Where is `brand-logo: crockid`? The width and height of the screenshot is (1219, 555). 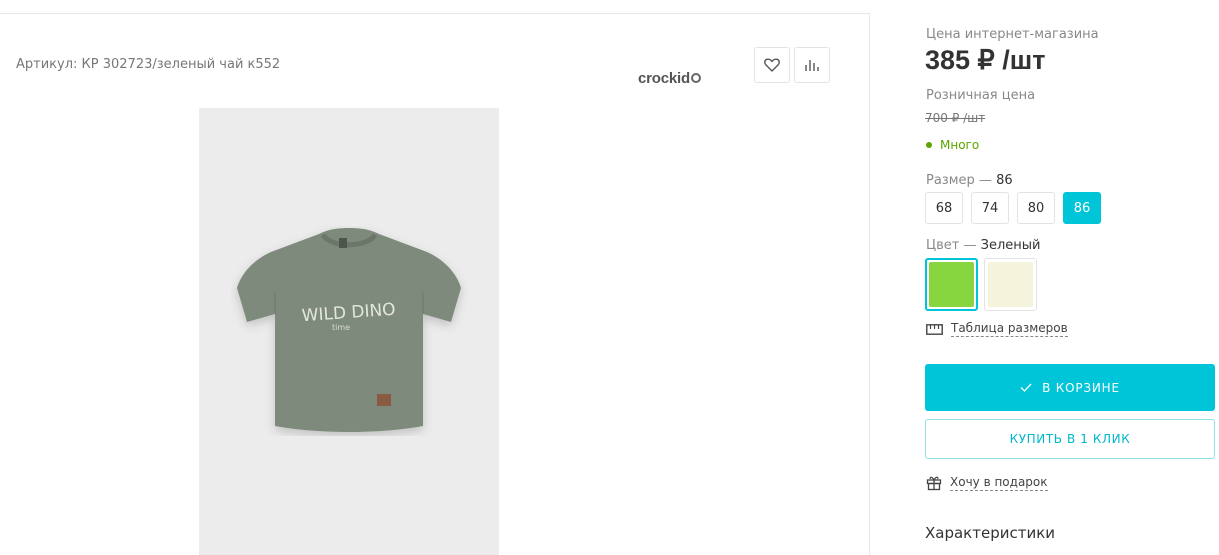 brand-logo: crockid is located at coordinates (669, 78).